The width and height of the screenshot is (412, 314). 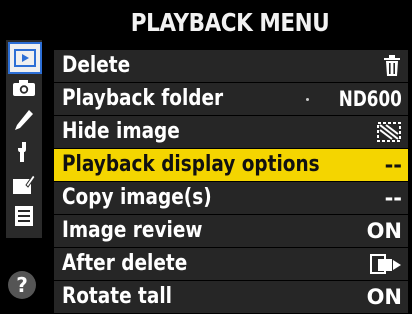 I want to click on menu-item-copy-images: Copy image(s) --, so click(x=231, y=198).